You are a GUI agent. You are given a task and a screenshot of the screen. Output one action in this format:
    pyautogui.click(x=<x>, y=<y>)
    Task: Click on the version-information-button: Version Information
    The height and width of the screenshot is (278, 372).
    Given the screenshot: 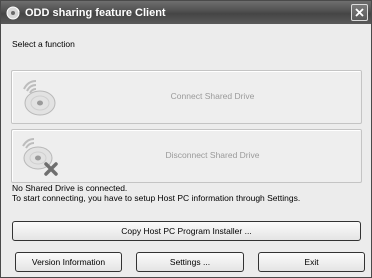 What is the action you would take?
    pyautogui.click(x=68, y=262)
    